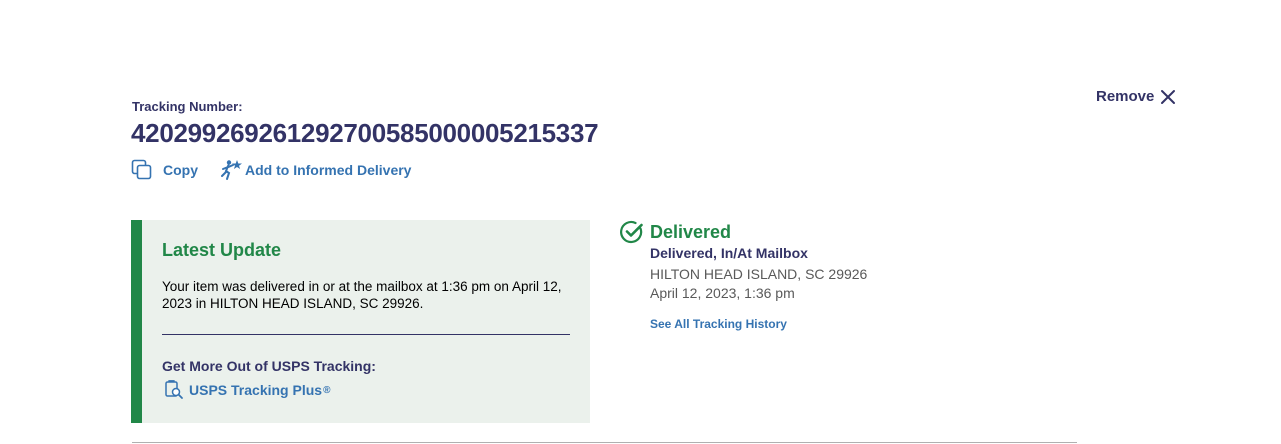 The height and width of the screenshot is (444, 1281). Describe the element at coordinates (1125, 96) in the screenshot. I see `remove-label: Remove` at that location.